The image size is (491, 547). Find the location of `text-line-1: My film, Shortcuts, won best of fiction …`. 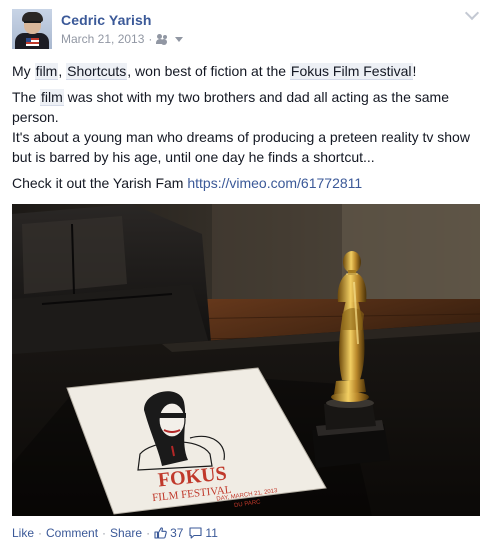

text-line-1: My film, Shortcuts, won best of fiction … is located at coordinates (214, 71).